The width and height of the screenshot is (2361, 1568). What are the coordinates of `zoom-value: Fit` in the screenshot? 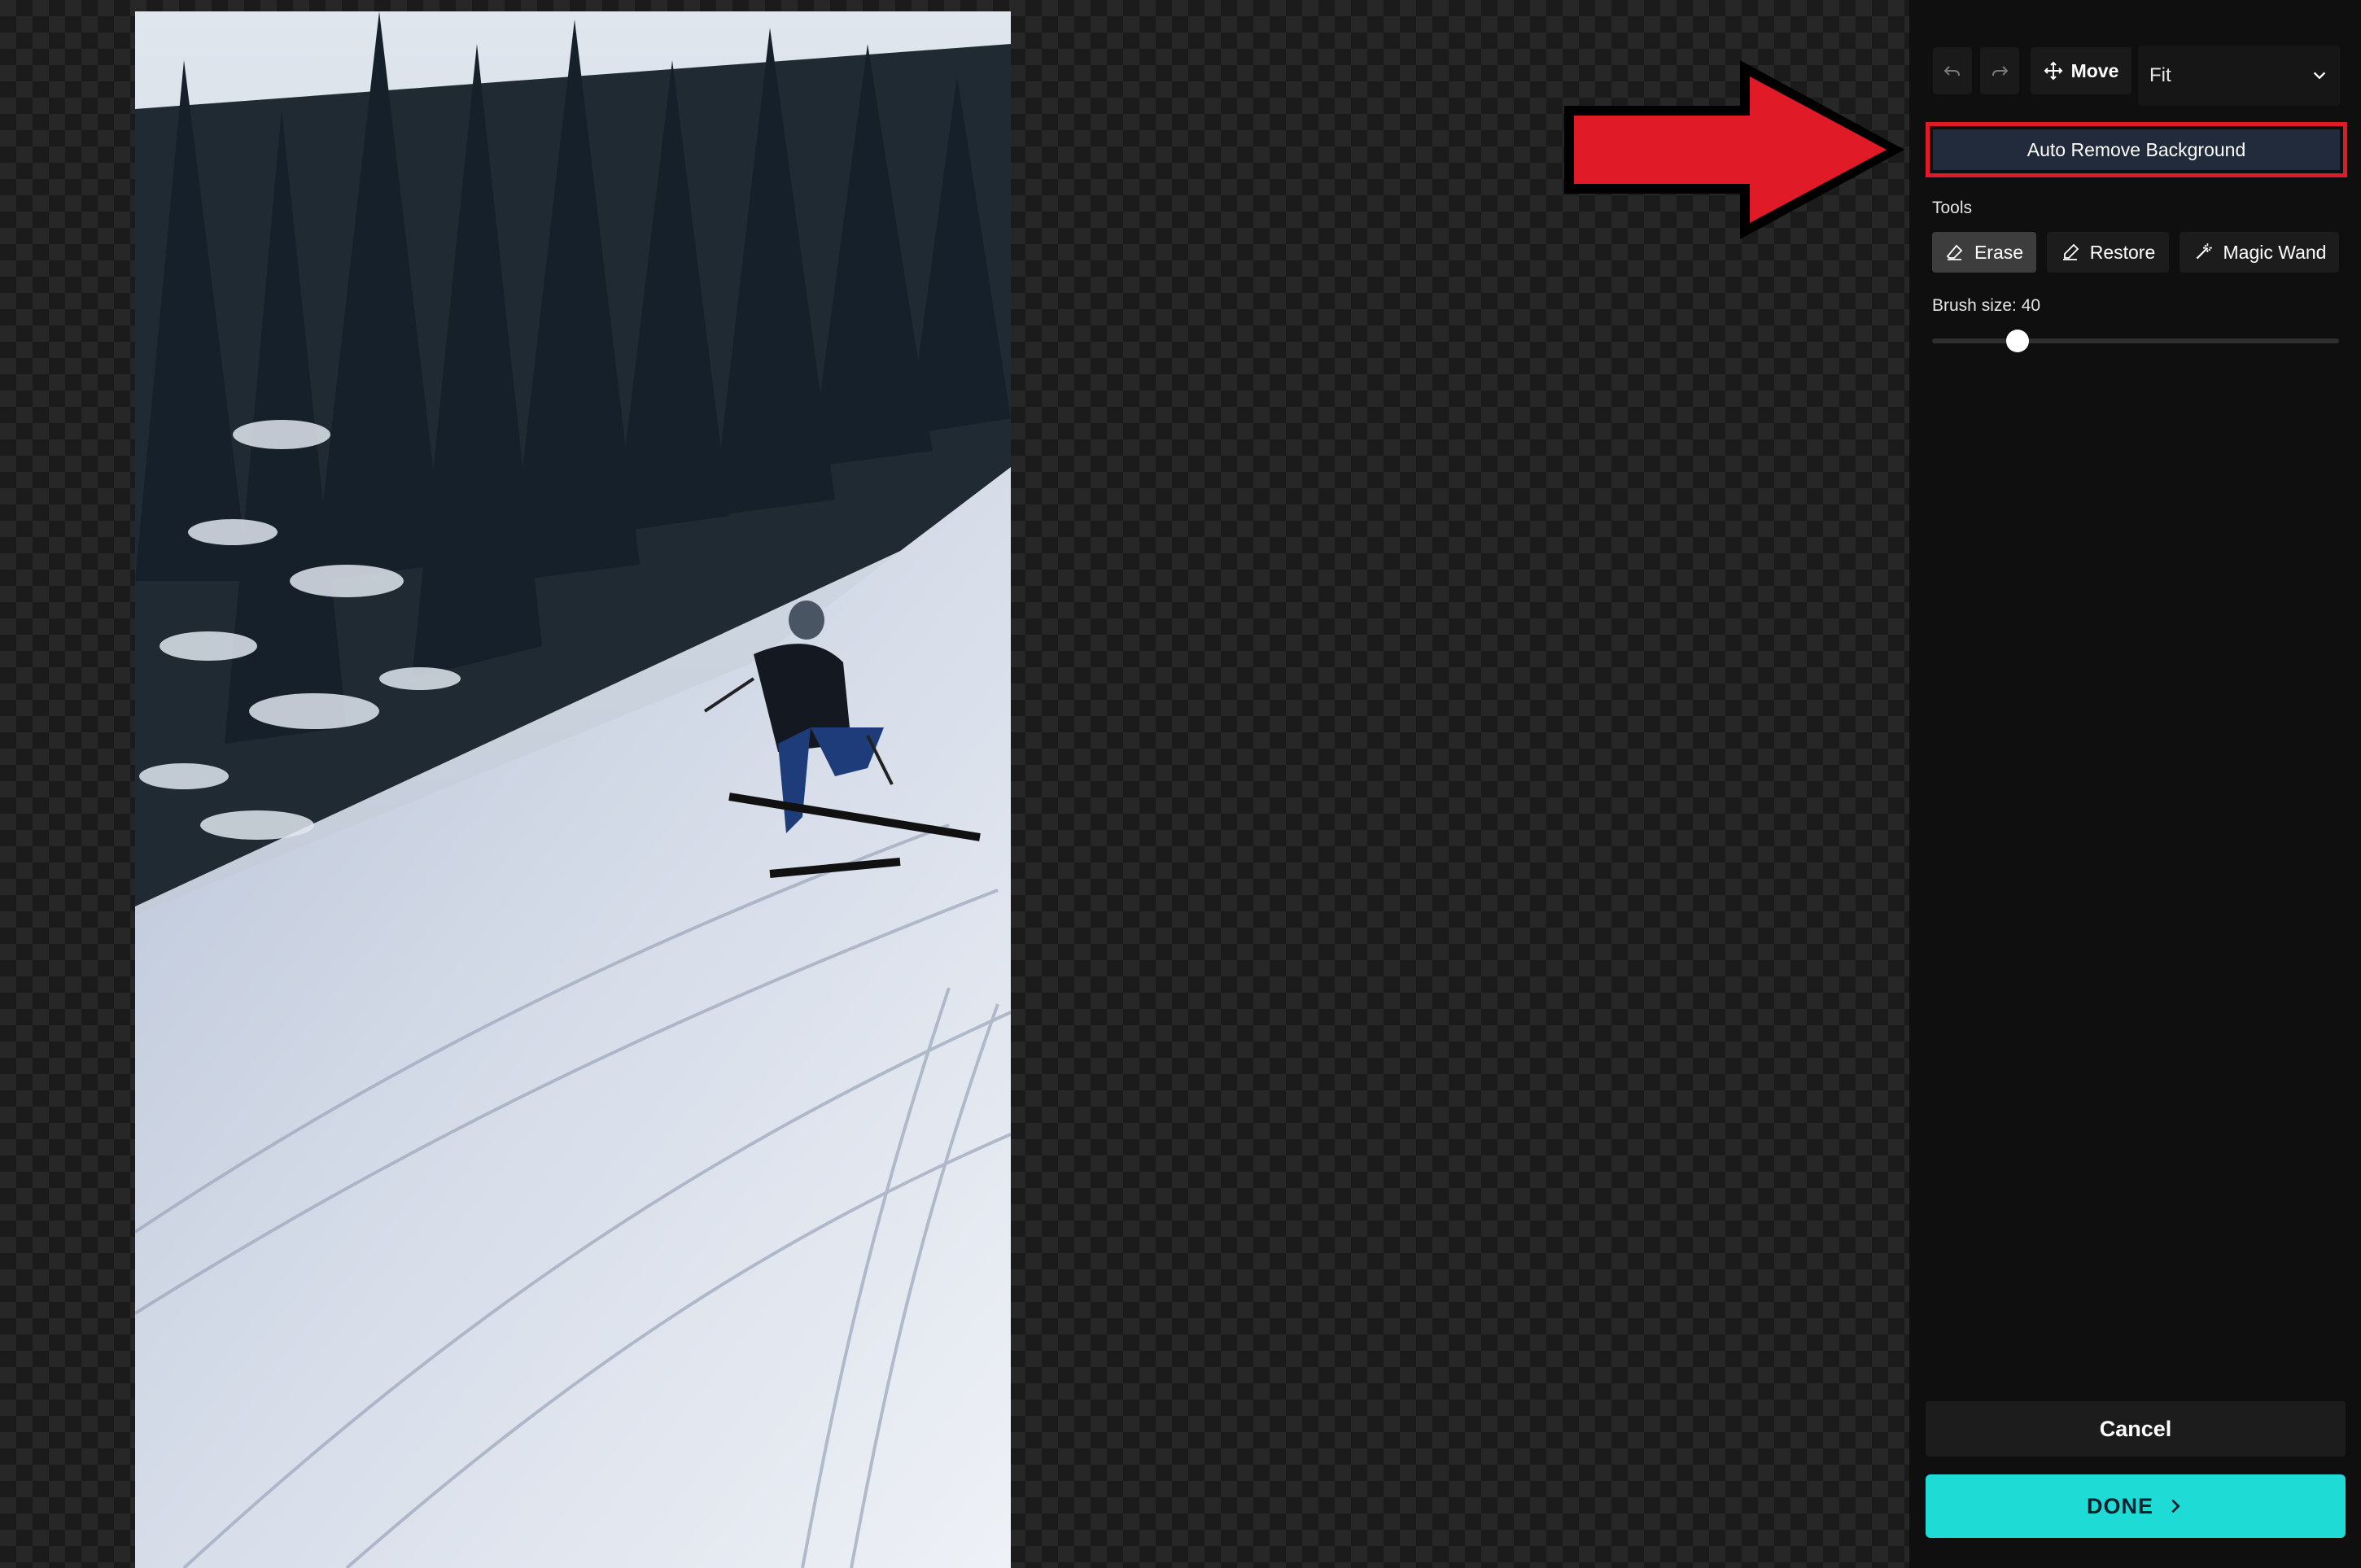 It's located at (2160, 75).